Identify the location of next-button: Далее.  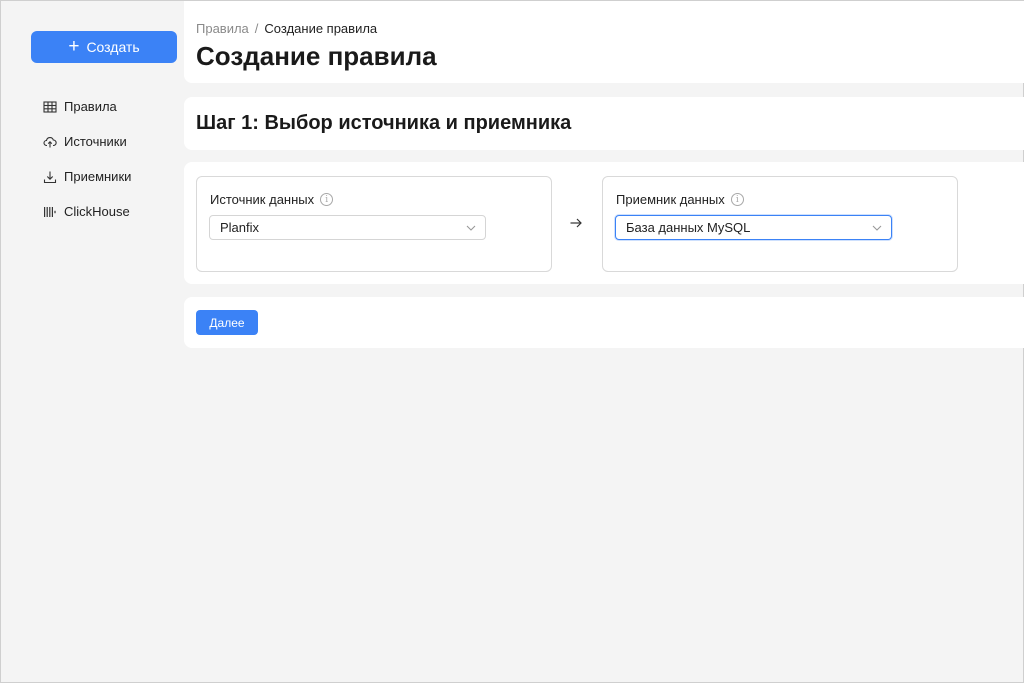
(227, 322).